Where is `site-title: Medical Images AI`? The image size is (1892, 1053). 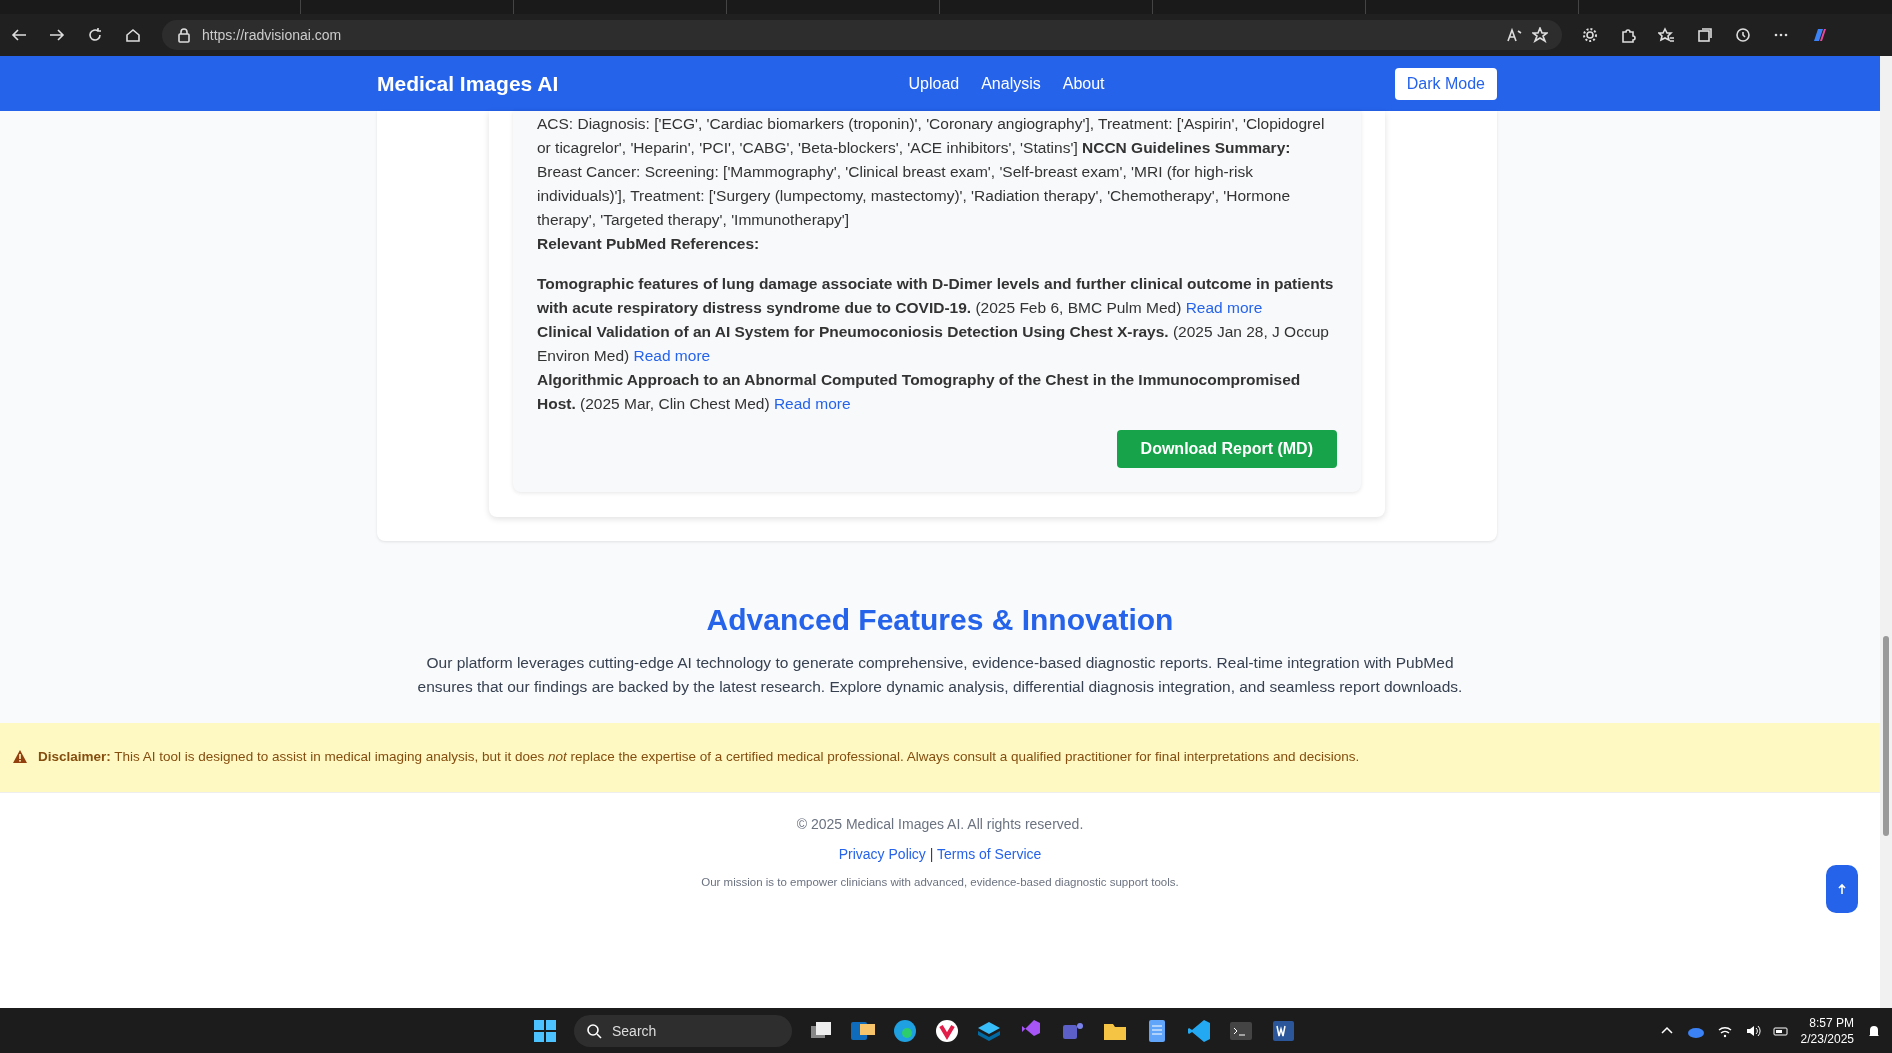
site-title: Medical Images AI is located at coordinates (468, 83).